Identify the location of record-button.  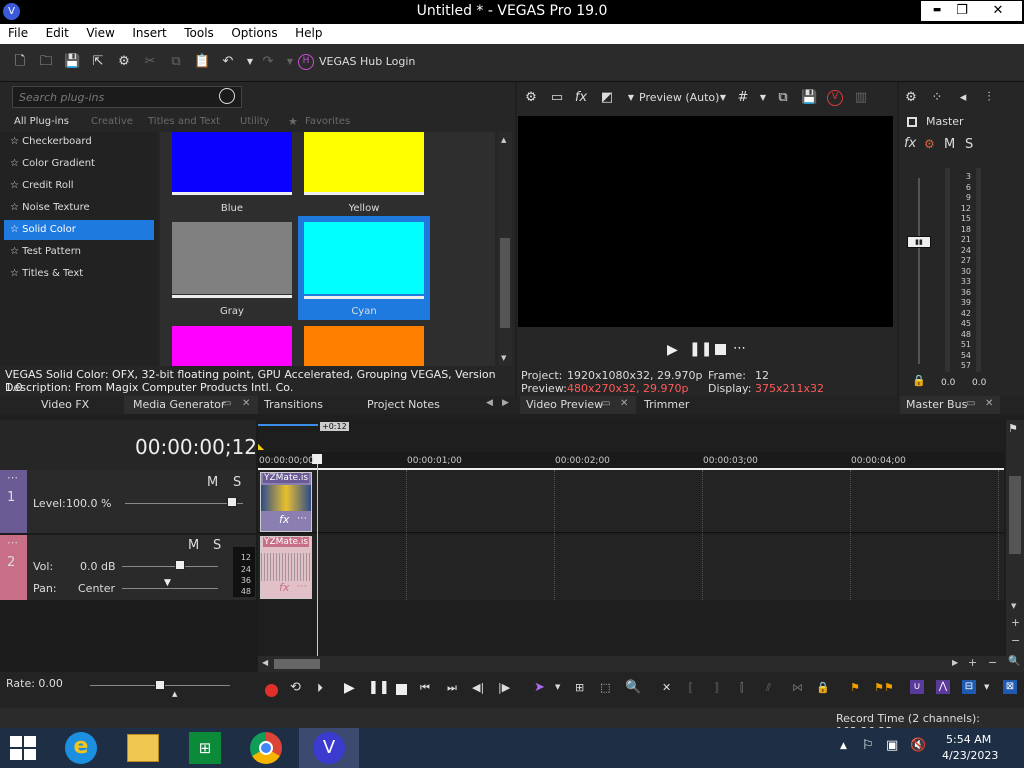
(271, 690).